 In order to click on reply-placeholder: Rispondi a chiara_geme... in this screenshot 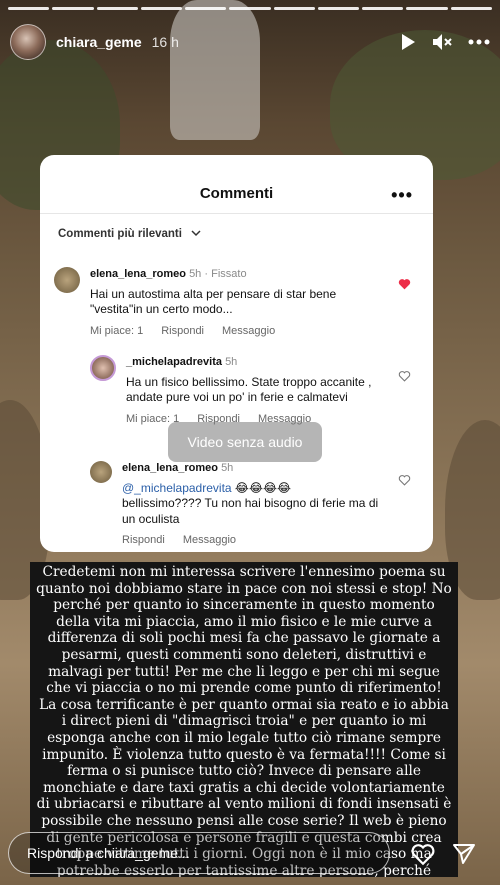, I will do `click(108, 853)`.